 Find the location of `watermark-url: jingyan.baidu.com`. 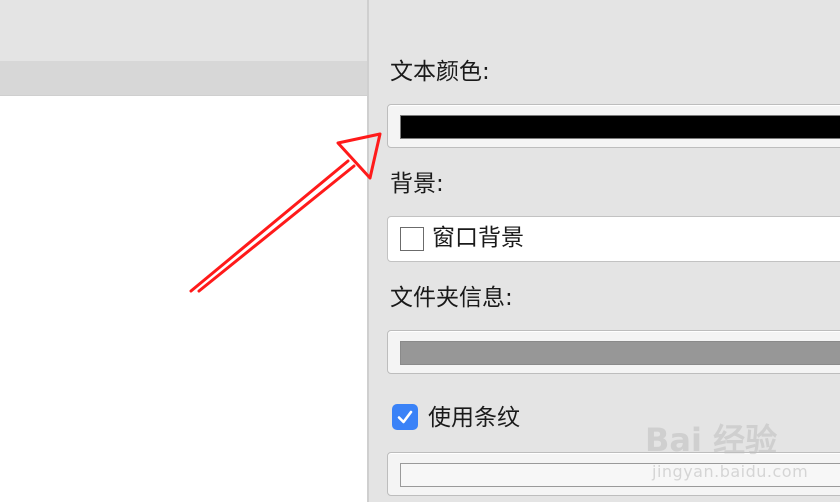

watermark-url: jingyan.baidu.com is located at coordinates (730, 471).